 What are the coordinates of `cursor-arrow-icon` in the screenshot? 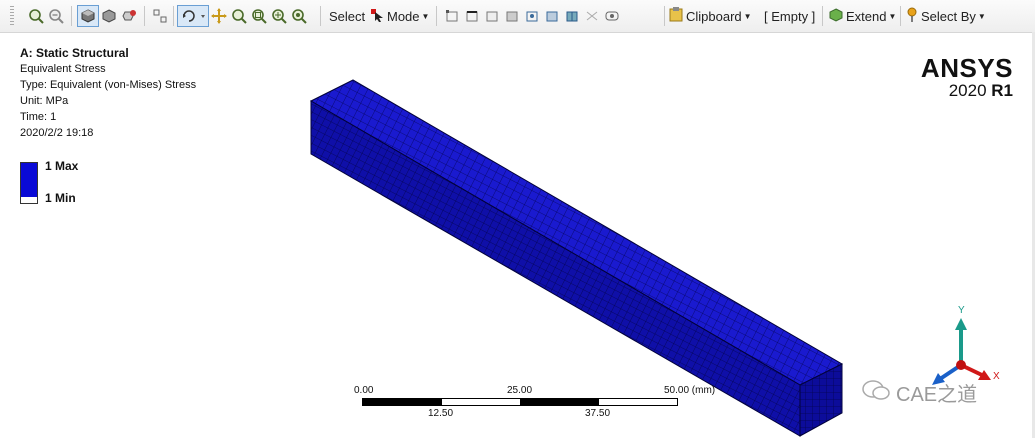 It's located at (377, 16).